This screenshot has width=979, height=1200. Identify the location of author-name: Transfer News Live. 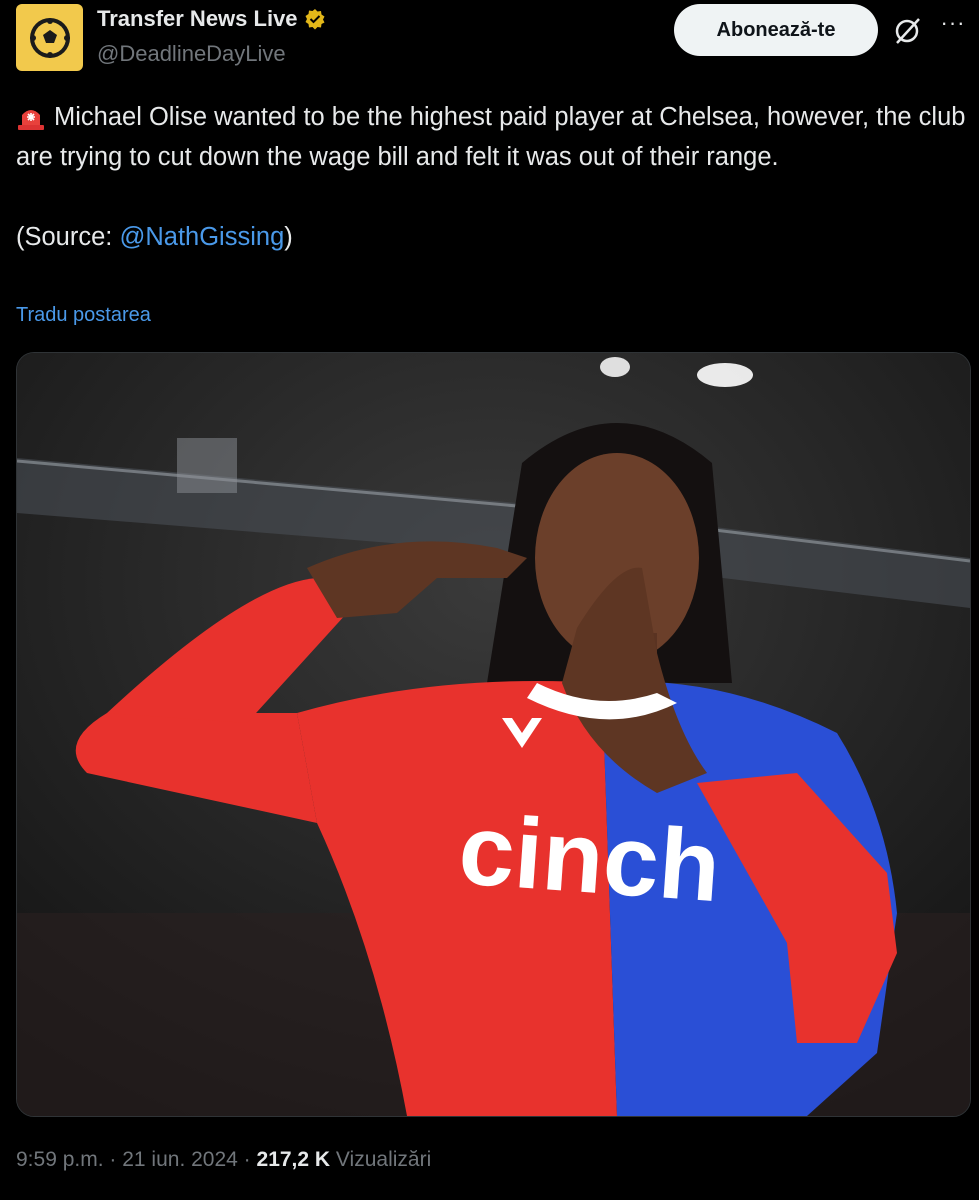
(211, 19).